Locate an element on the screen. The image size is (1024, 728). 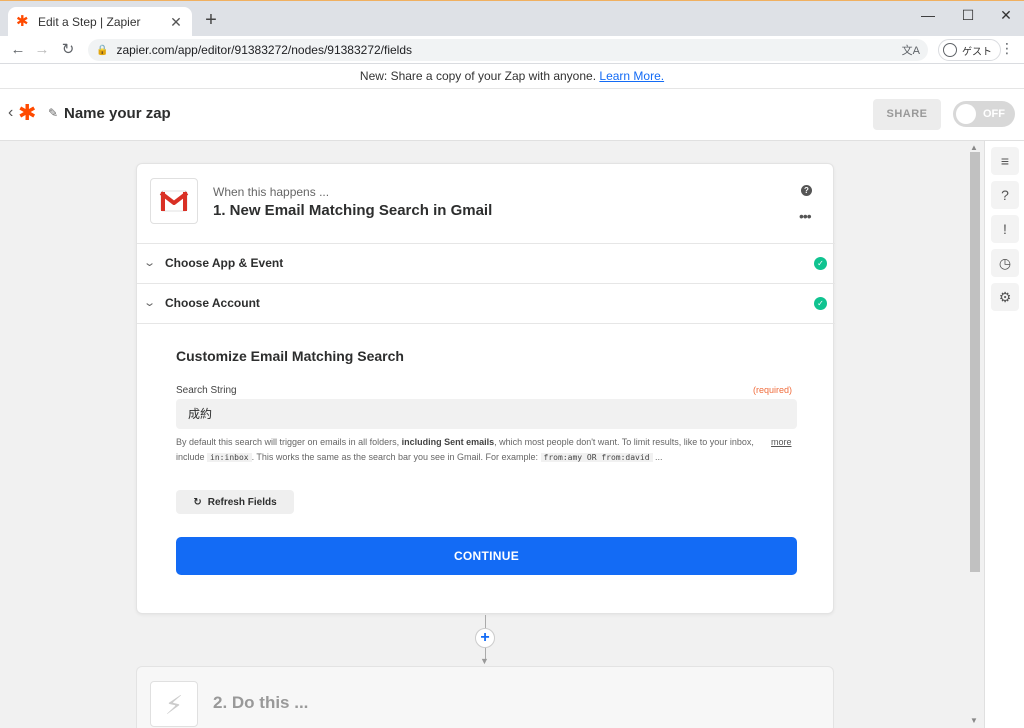
zap-on-off-toggle: OFF is located at coordinates (984, 114).